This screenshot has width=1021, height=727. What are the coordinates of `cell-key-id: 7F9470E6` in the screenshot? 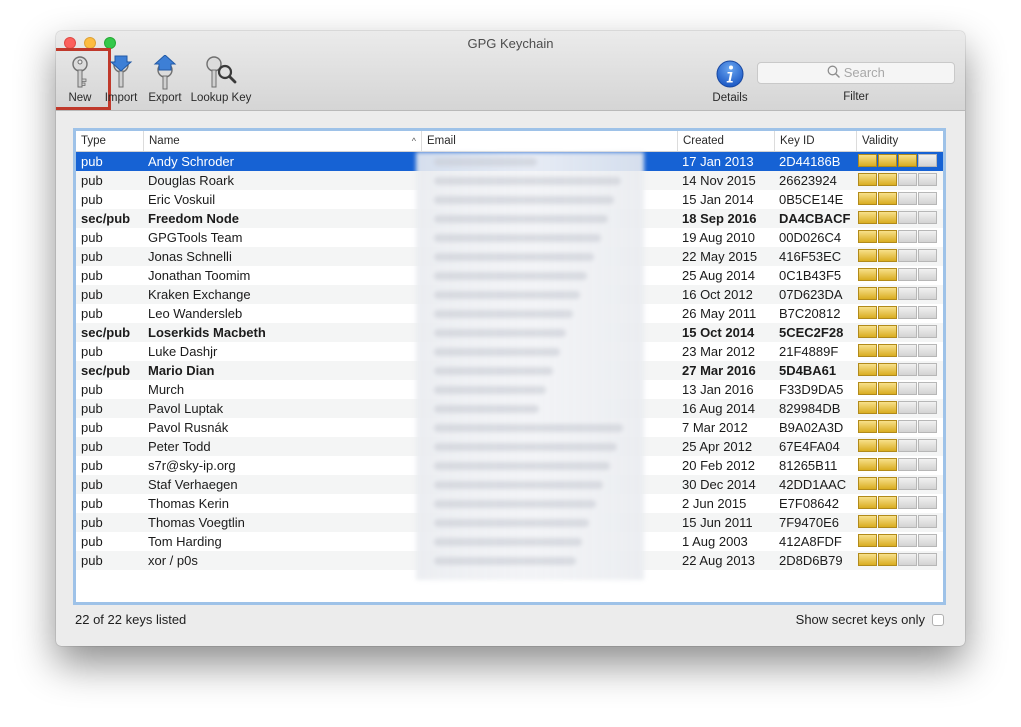 It's located at (809, 522).